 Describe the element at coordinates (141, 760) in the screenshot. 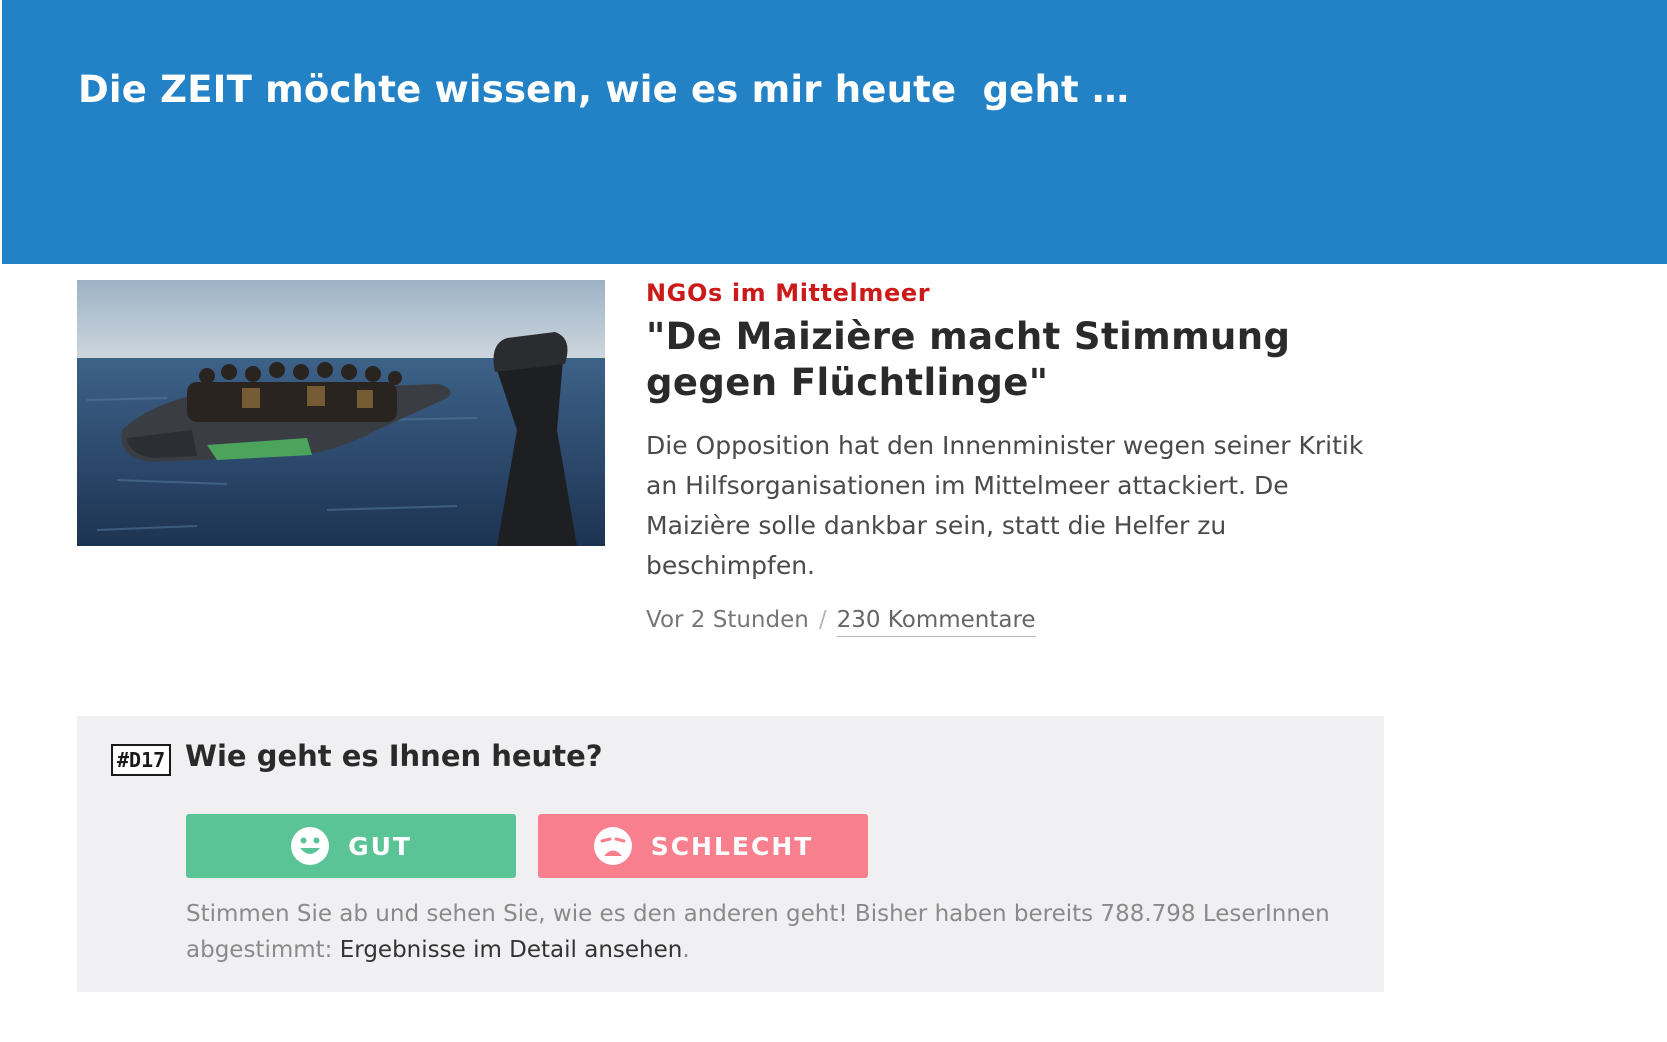

I see `poll-tag-badge: #D17` at that location.